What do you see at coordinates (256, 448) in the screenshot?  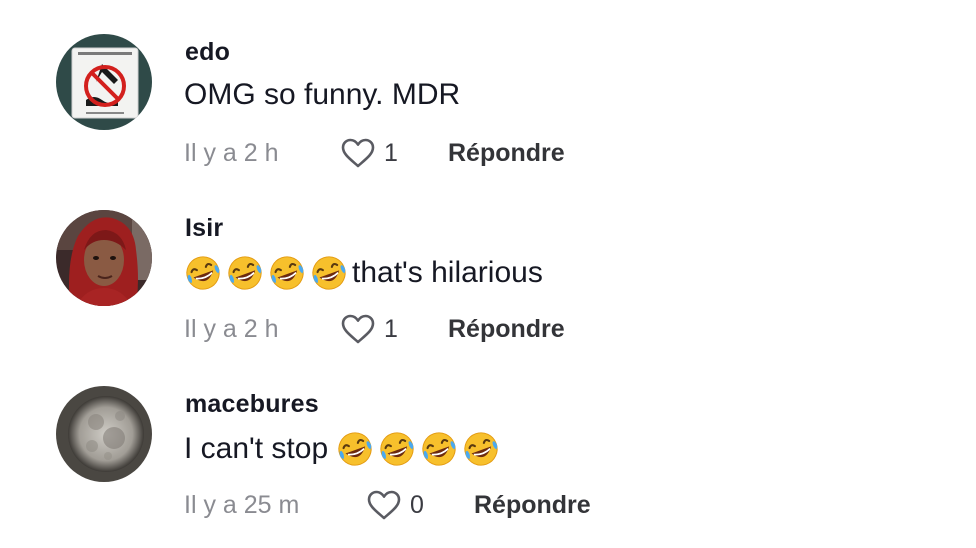 I see `comment-text-body: I can't stop` at bounding box center [256, 448].